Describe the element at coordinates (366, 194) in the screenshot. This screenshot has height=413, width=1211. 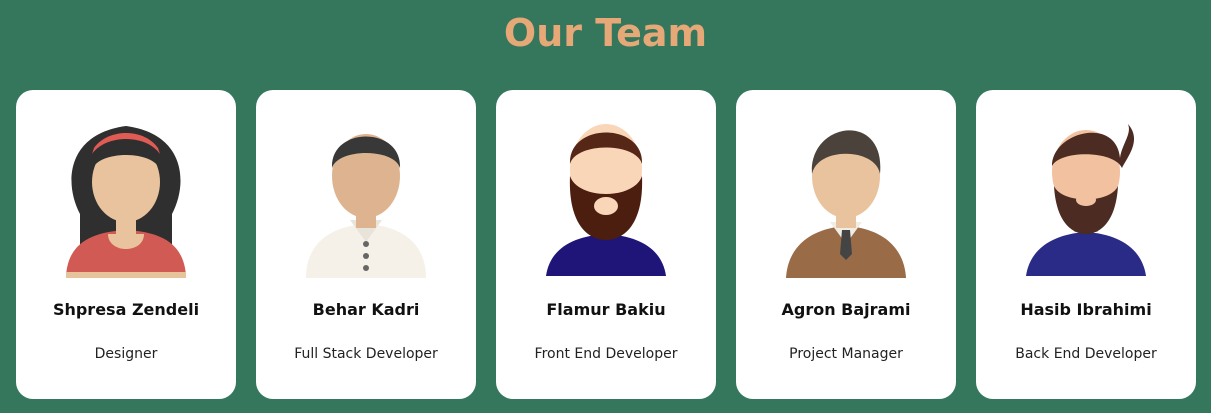
I see `male-avatar-icon` at that location.